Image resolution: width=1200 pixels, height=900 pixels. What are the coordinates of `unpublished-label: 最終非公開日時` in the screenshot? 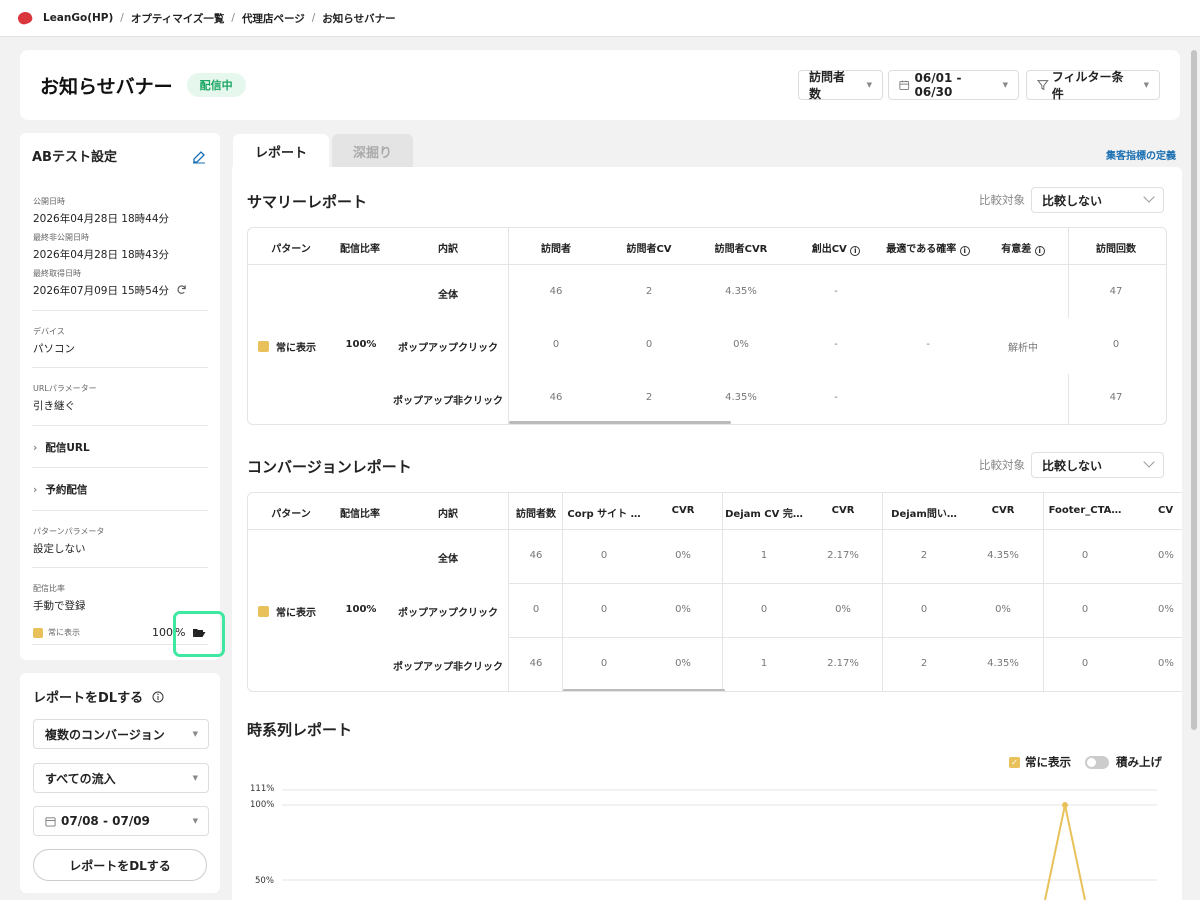 It's located at (61, 237).